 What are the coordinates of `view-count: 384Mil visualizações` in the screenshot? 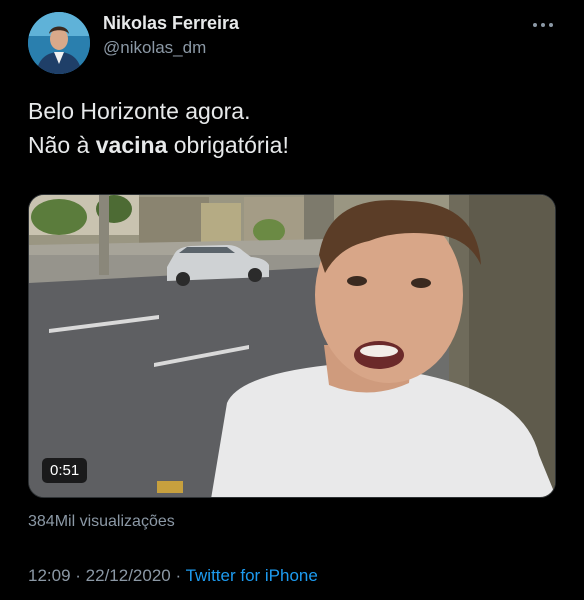 It's located at (101, 521).